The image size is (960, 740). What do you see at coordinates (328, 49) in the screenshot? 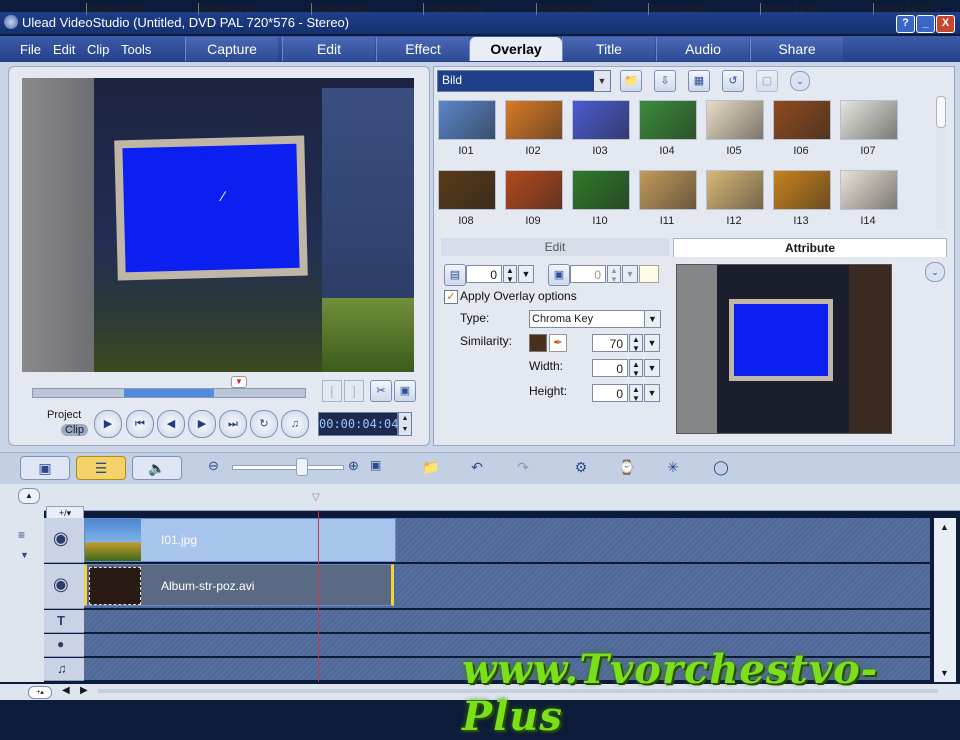
I see `tab-edit: Edit` at bounding box center [328, 49].